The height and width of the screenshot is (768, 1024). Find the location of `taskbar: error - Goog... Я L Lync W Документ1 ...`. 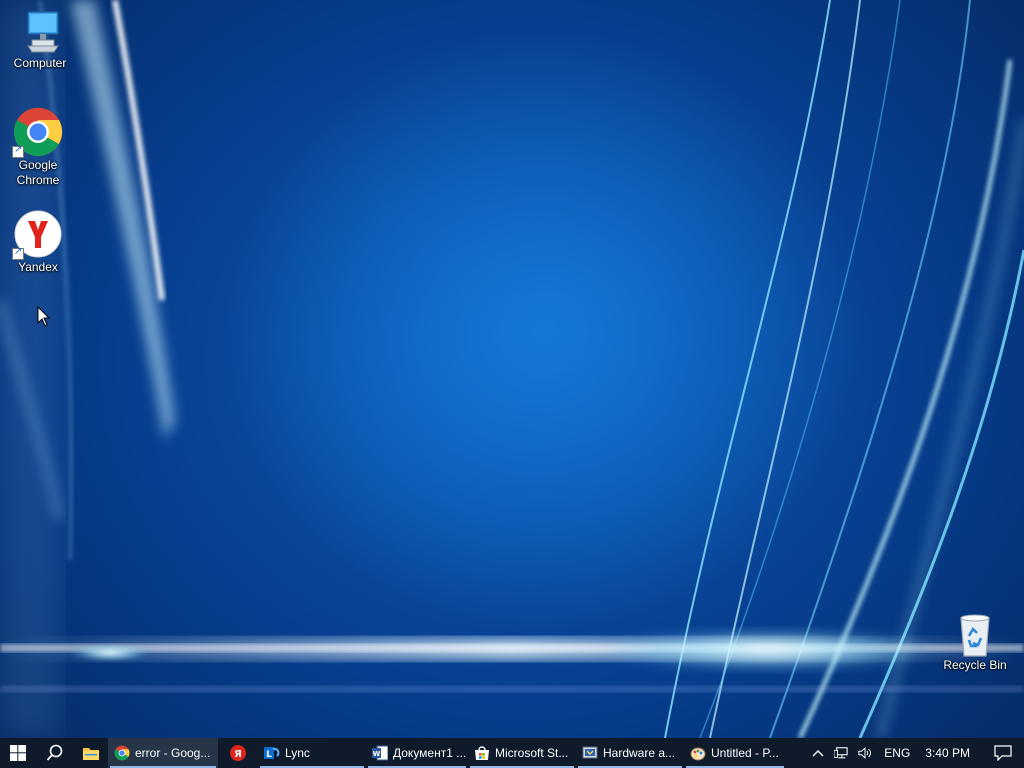

taskbar: error - Goog... Я L Lync W Документ1 ... is located at coordinates (512, 753).